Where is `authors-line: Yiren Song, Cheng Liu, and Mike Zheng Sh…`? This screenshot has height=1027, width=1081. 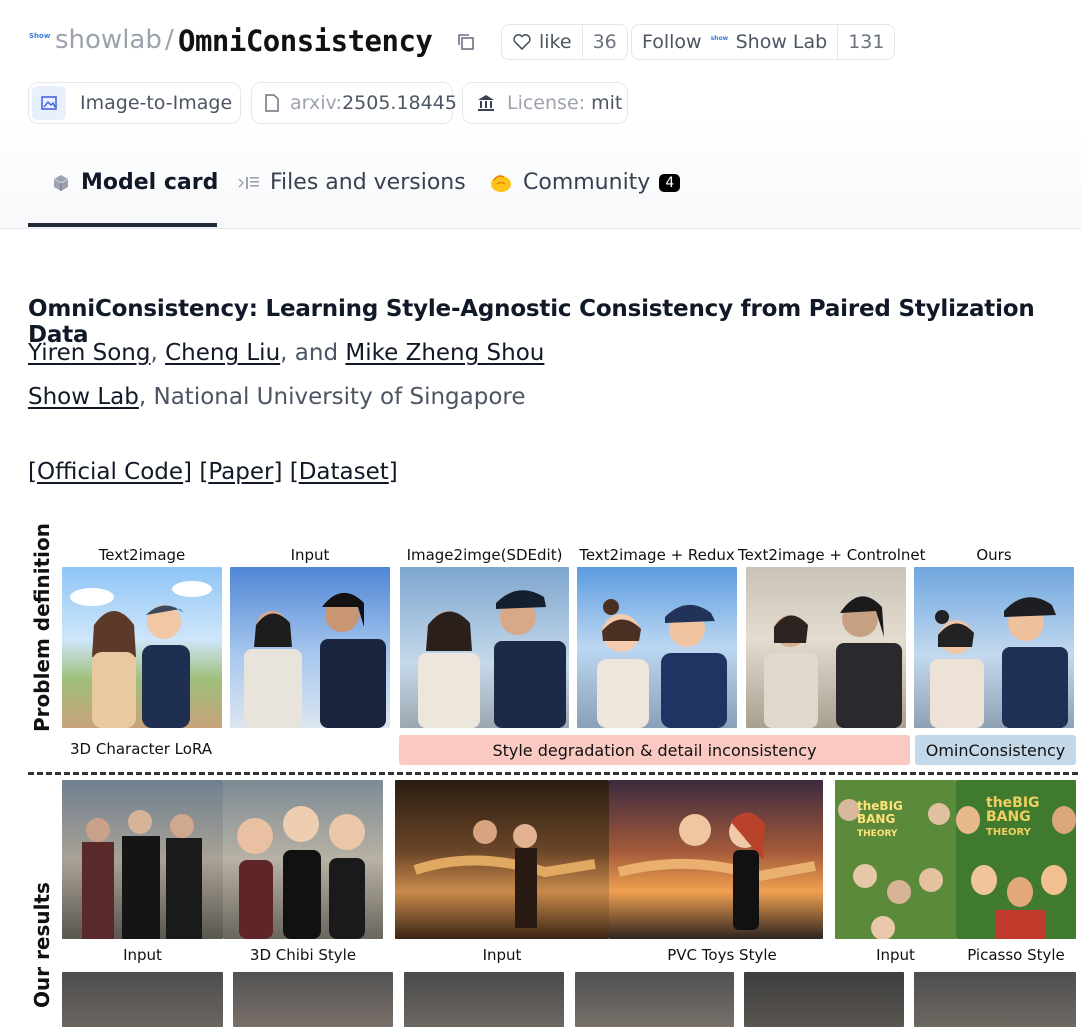
authors-line: Yiren Song, Cheng Liu, and Mike Zheng Sh… is located at coordinates (286, 353).